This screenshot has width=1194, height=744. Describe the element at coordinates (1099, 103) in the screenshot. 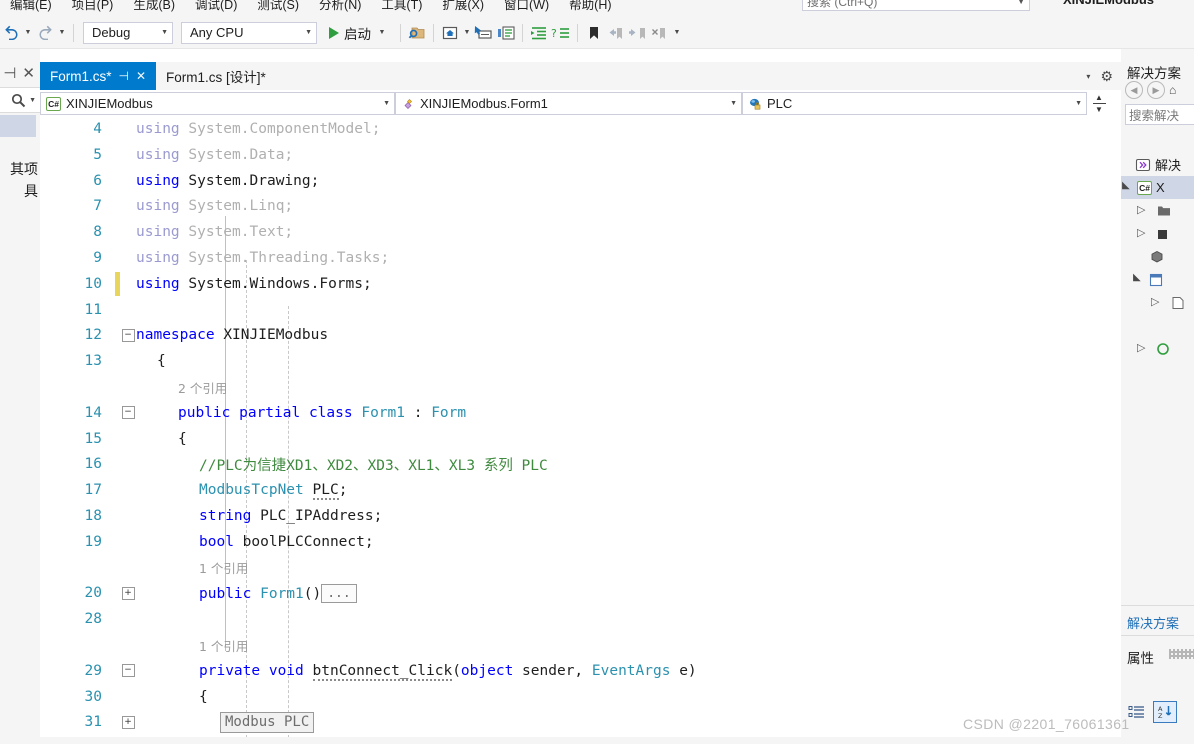

I see `split-window-icon: ▲ ▼` at that location.